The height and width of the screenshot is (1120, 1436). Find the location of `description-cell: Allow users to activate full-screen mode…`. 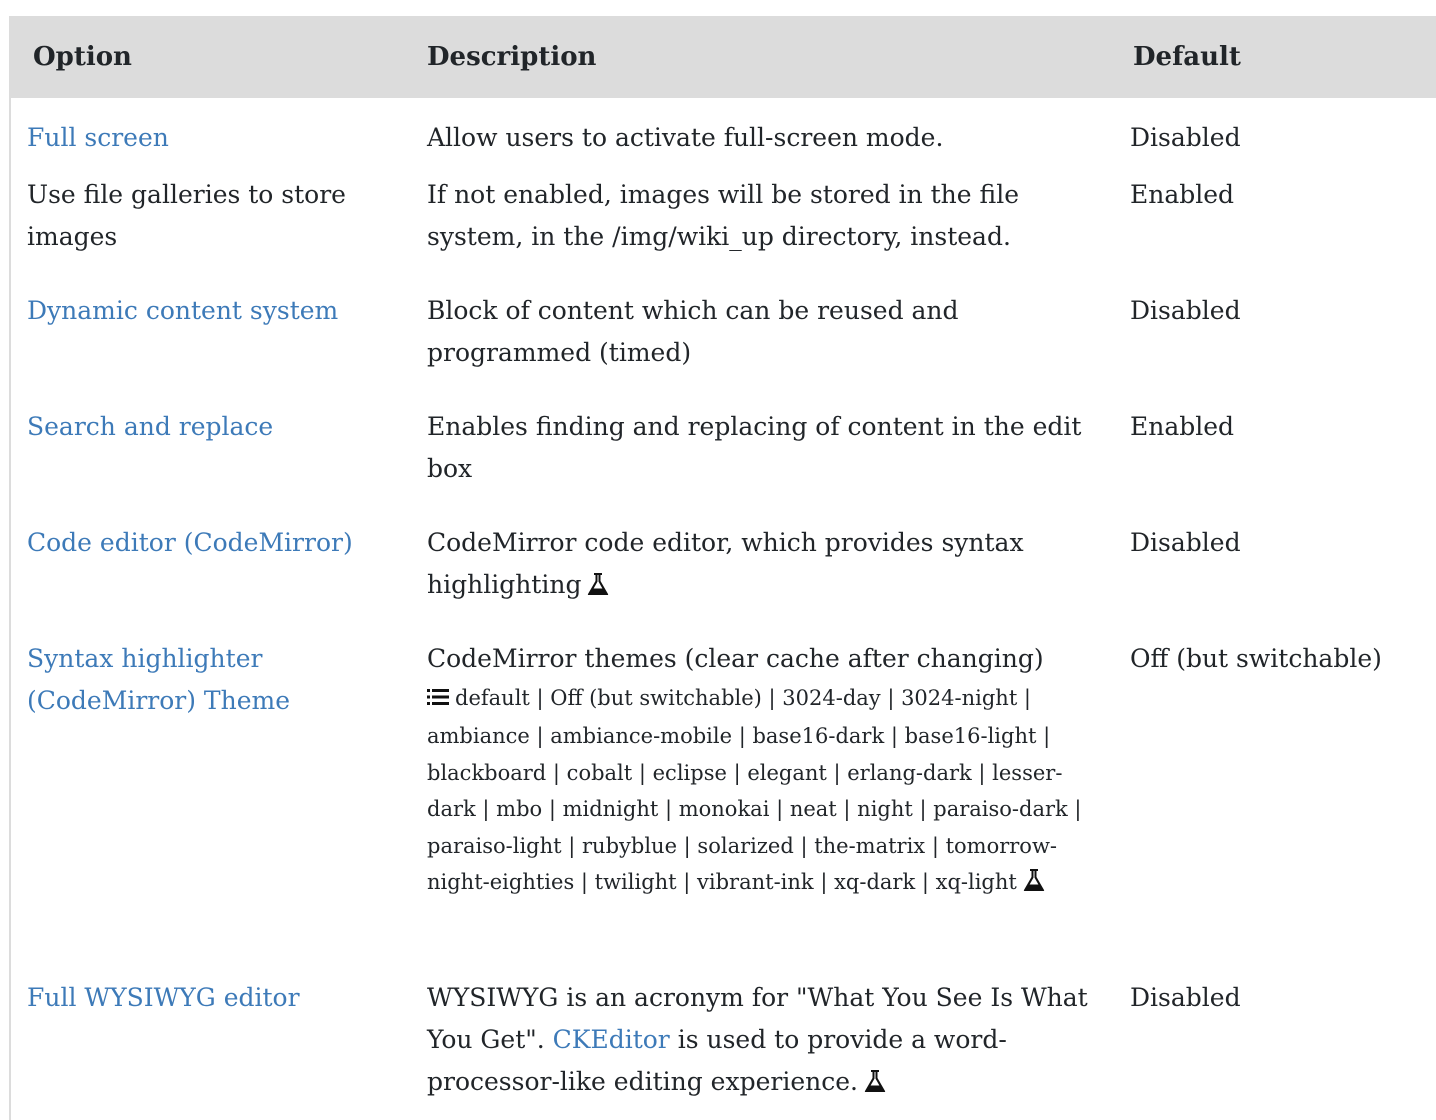

description-cell: Allow users to activate full-screen mode… is located at coordinates (685, 137).